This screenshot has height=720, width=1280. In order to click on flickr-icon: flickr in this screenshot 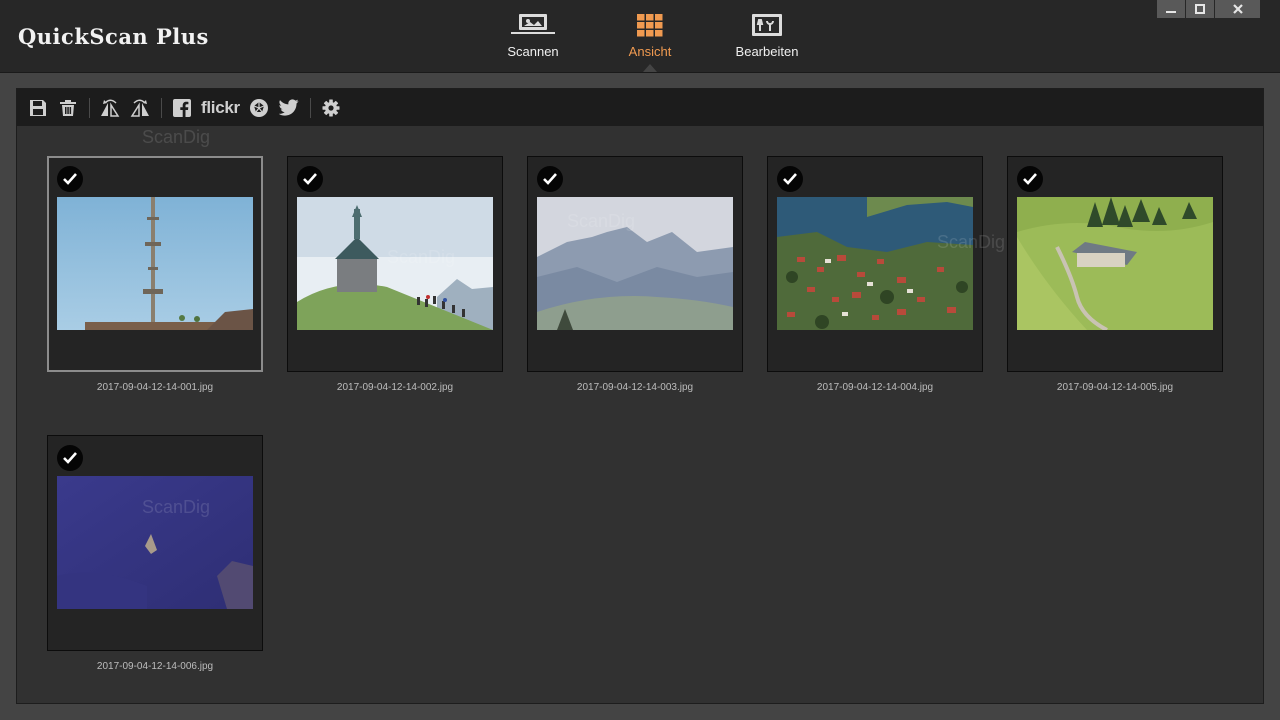, I will do `click(220, 107)`.